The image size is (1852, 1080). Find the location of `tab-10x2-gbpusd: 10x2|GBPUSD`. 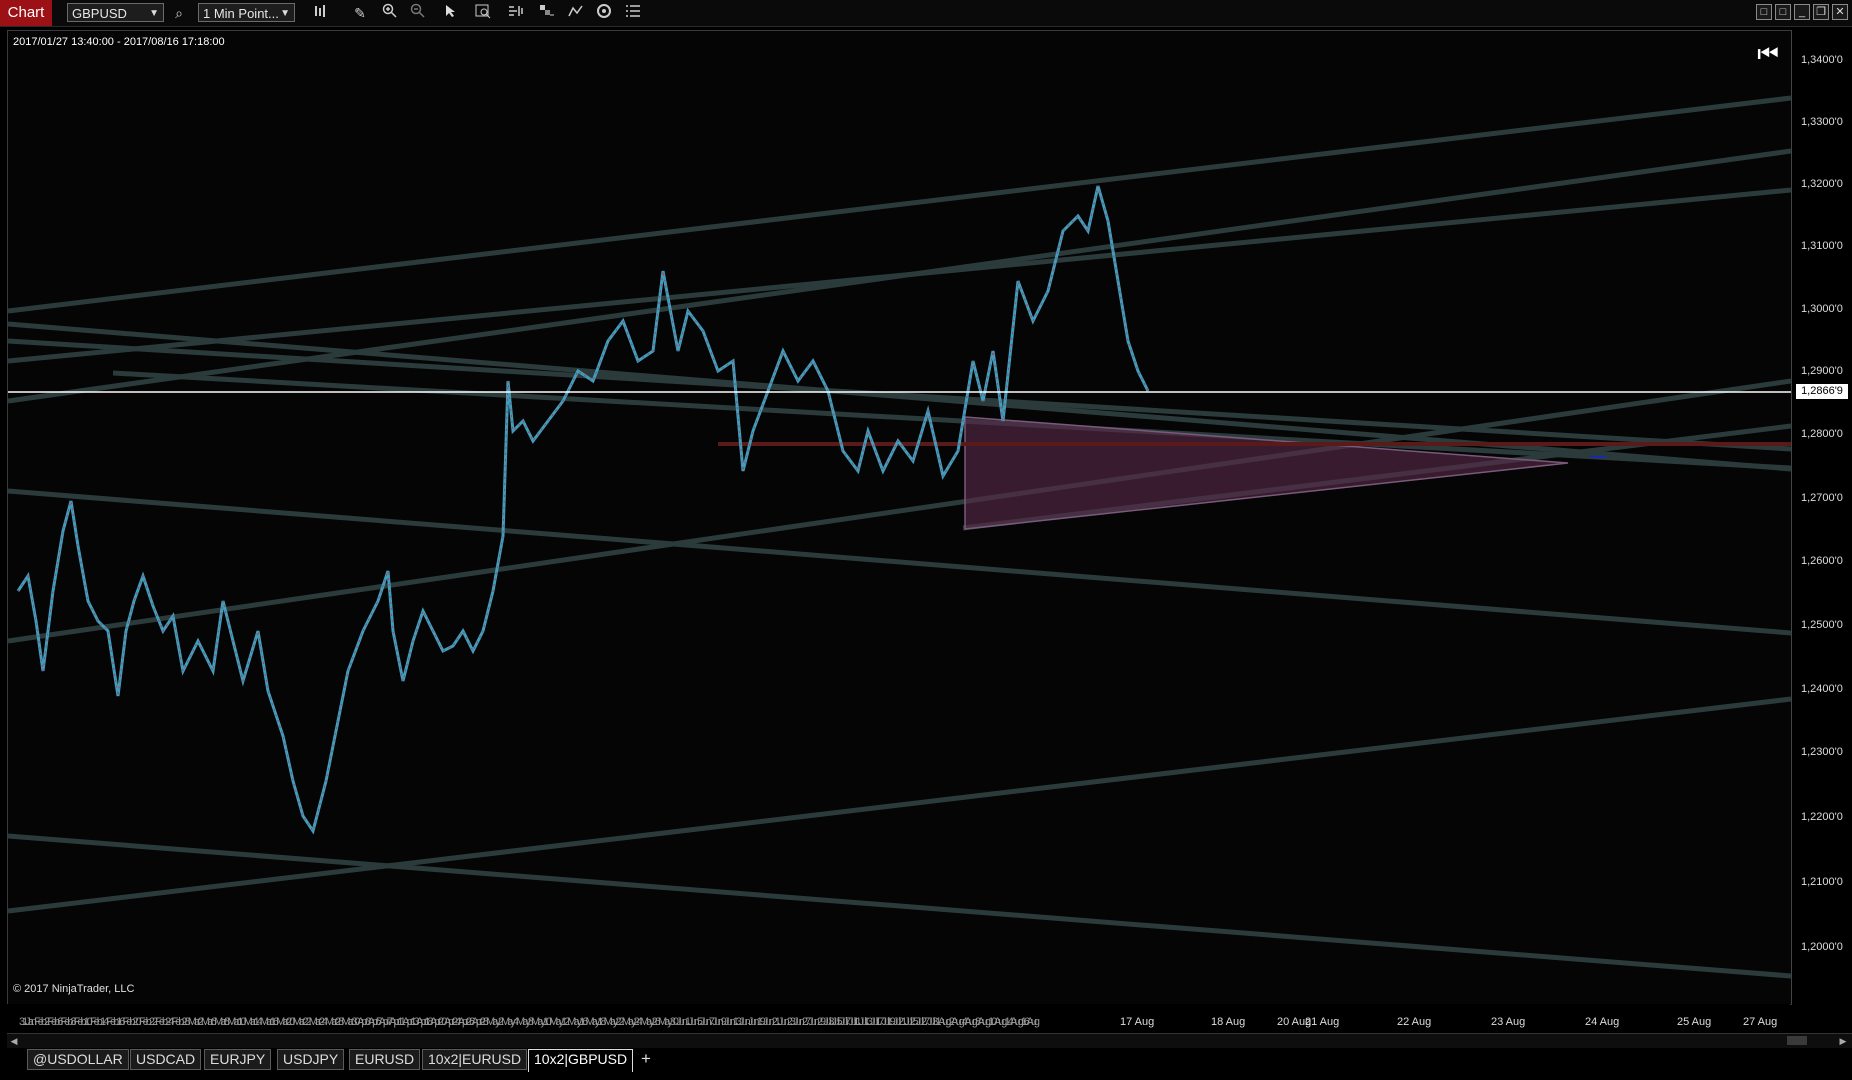

tab-10x2-gbpusd: 10x2|GBPUSD is located at coordinates (581, 1060).